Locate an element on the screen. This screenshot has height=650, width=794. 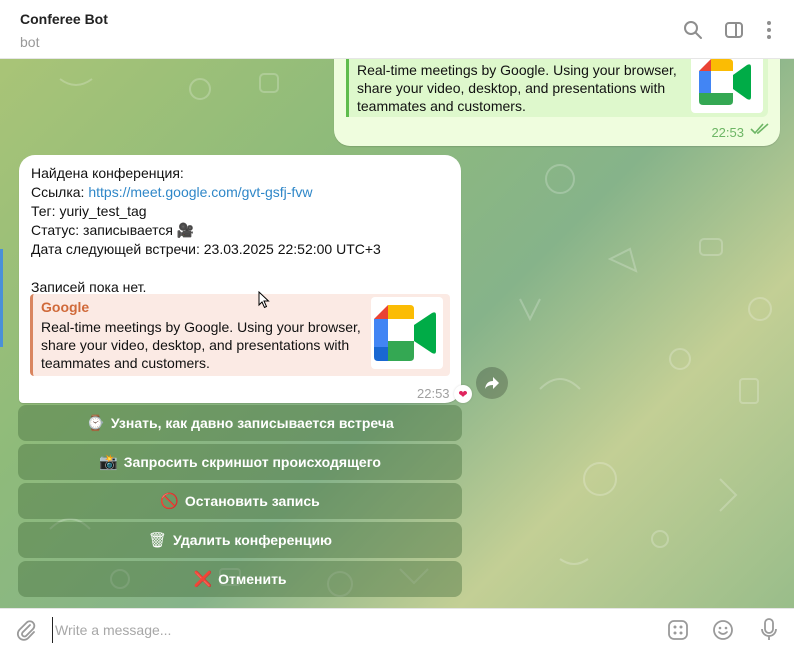
unread-marker is located at coordinates (1, 298).